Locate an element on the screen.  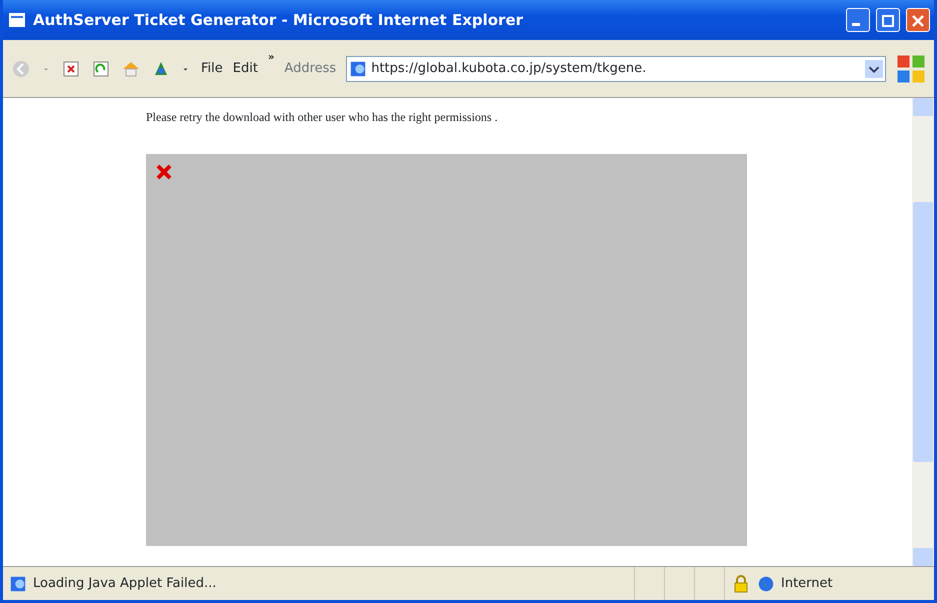
menu-item: Edit is located at coordinates (245, 68).